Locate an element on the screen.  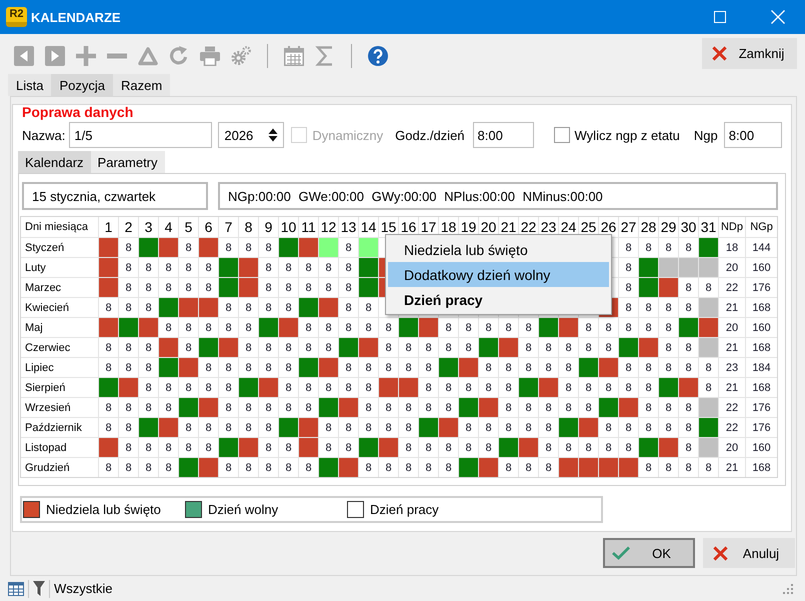
maximize-icon is located at coordinates (720, 17).